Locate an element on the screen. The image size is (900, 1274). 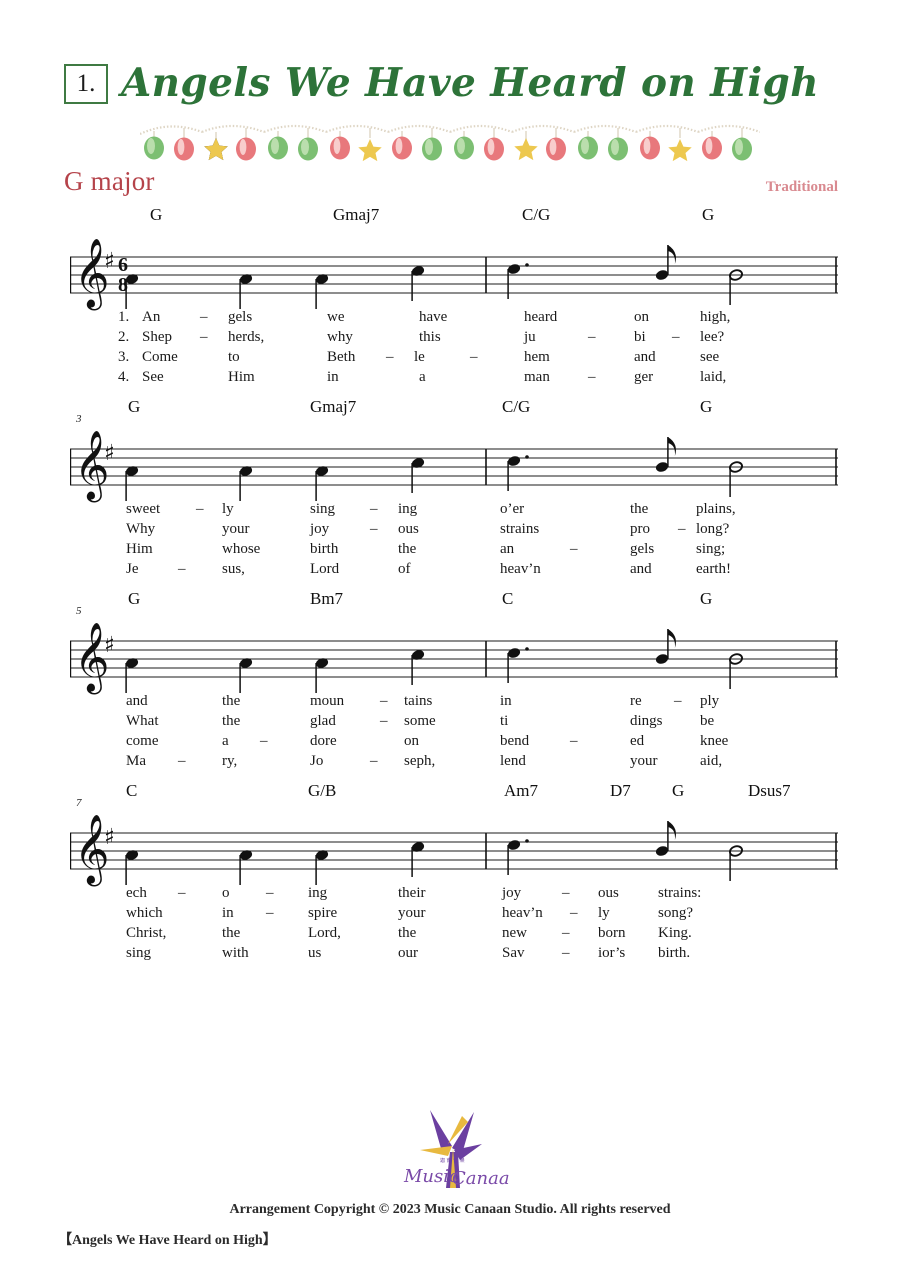
chord-symbol: C is located at coordinates (132, 790).